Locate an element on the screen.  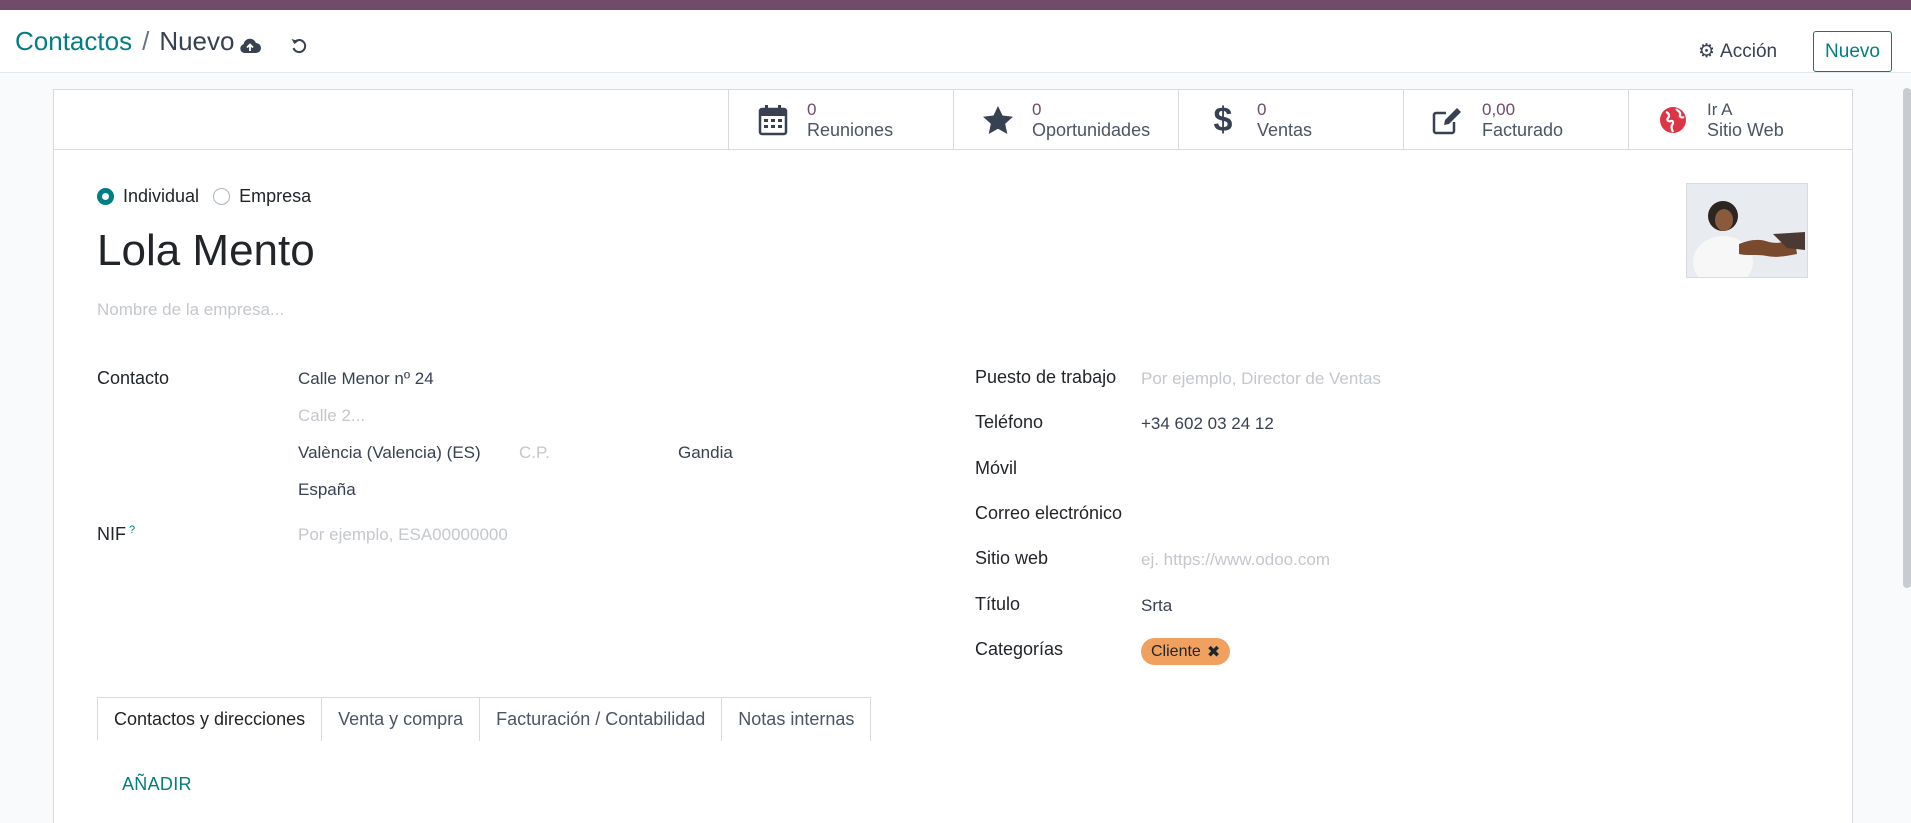
breadcrumb-current: Nuevo is located at coordinates (197, 41).